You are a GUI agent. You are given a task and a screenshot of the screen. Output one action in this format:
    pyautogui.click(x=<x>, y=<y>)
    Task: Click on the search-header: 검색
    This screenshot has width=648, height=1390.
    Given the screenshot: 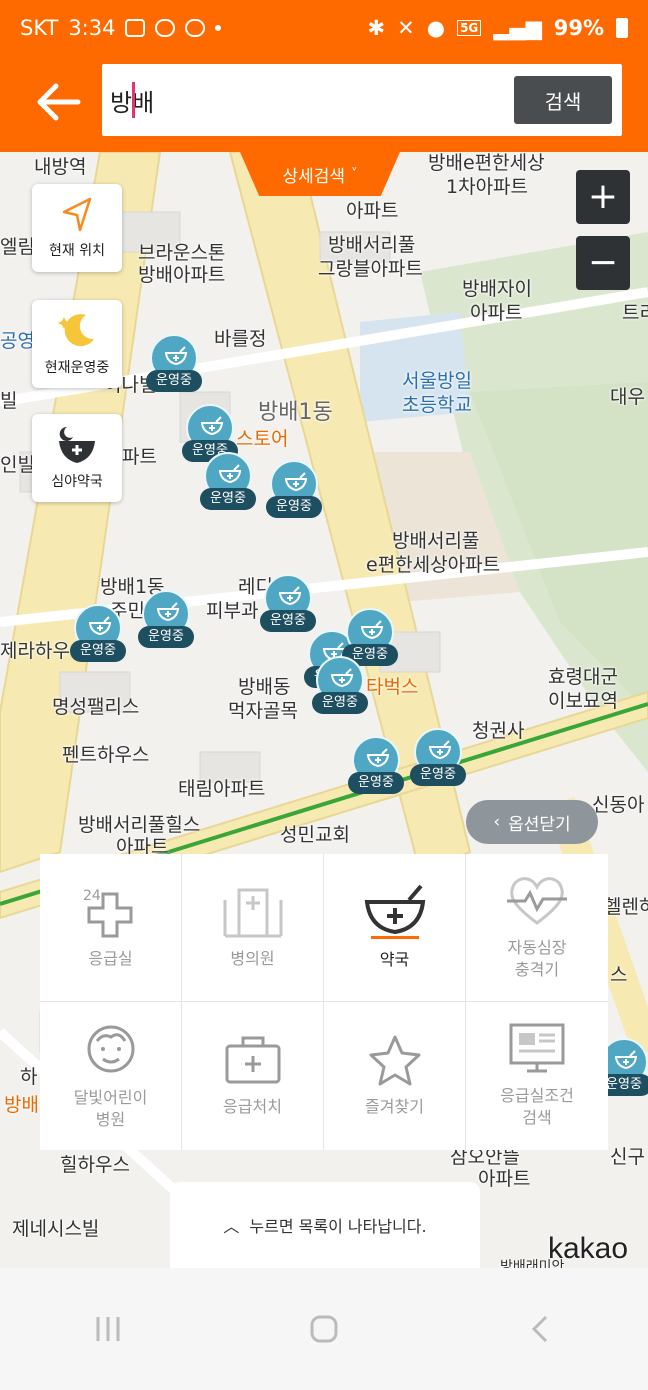 What is the action you would take?
    pyautogui.click(x=324, y=104)
    